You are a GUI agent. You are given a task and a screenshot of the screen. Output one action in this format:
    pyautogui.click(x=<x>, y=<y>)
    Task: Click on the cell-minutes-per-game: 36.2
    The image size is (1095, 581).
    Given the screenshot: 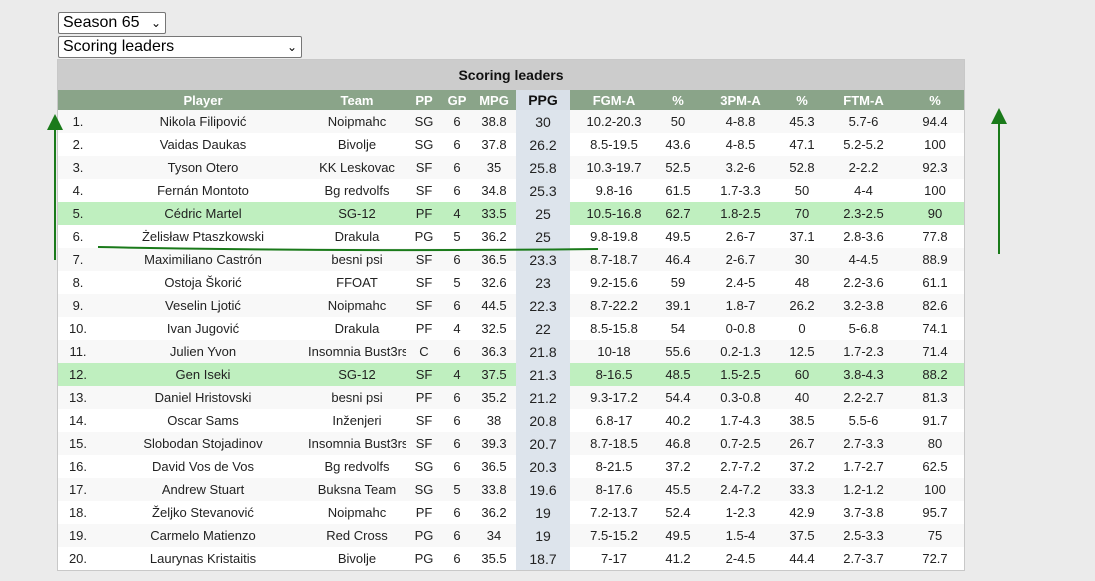 What is the action you would take?
    pyautogui.click(x=494, y=236)
    